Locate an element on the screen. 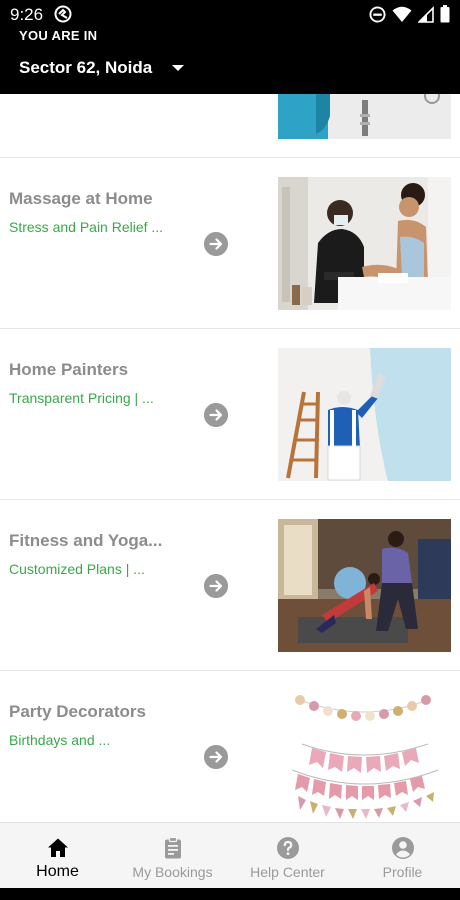  nav-label-profile: Profile is located at coordinates (402, 872).